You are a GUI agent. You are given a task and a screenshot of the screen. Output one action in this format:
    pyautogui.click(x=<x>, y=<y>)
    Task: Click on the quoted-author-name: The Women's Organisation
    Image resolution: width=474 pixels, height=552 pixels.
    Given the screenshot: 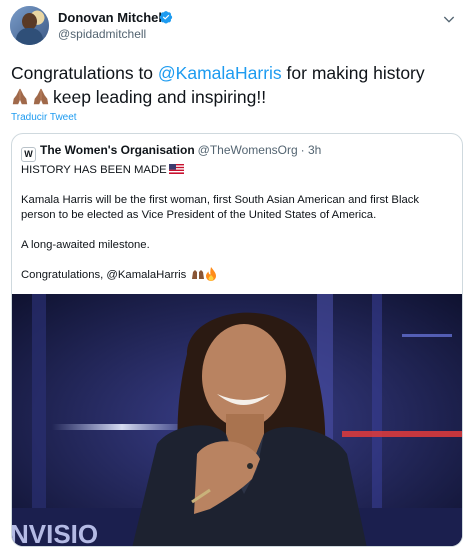 What is the action you would take?
    pyautogui.click(x=117, y=150)
    